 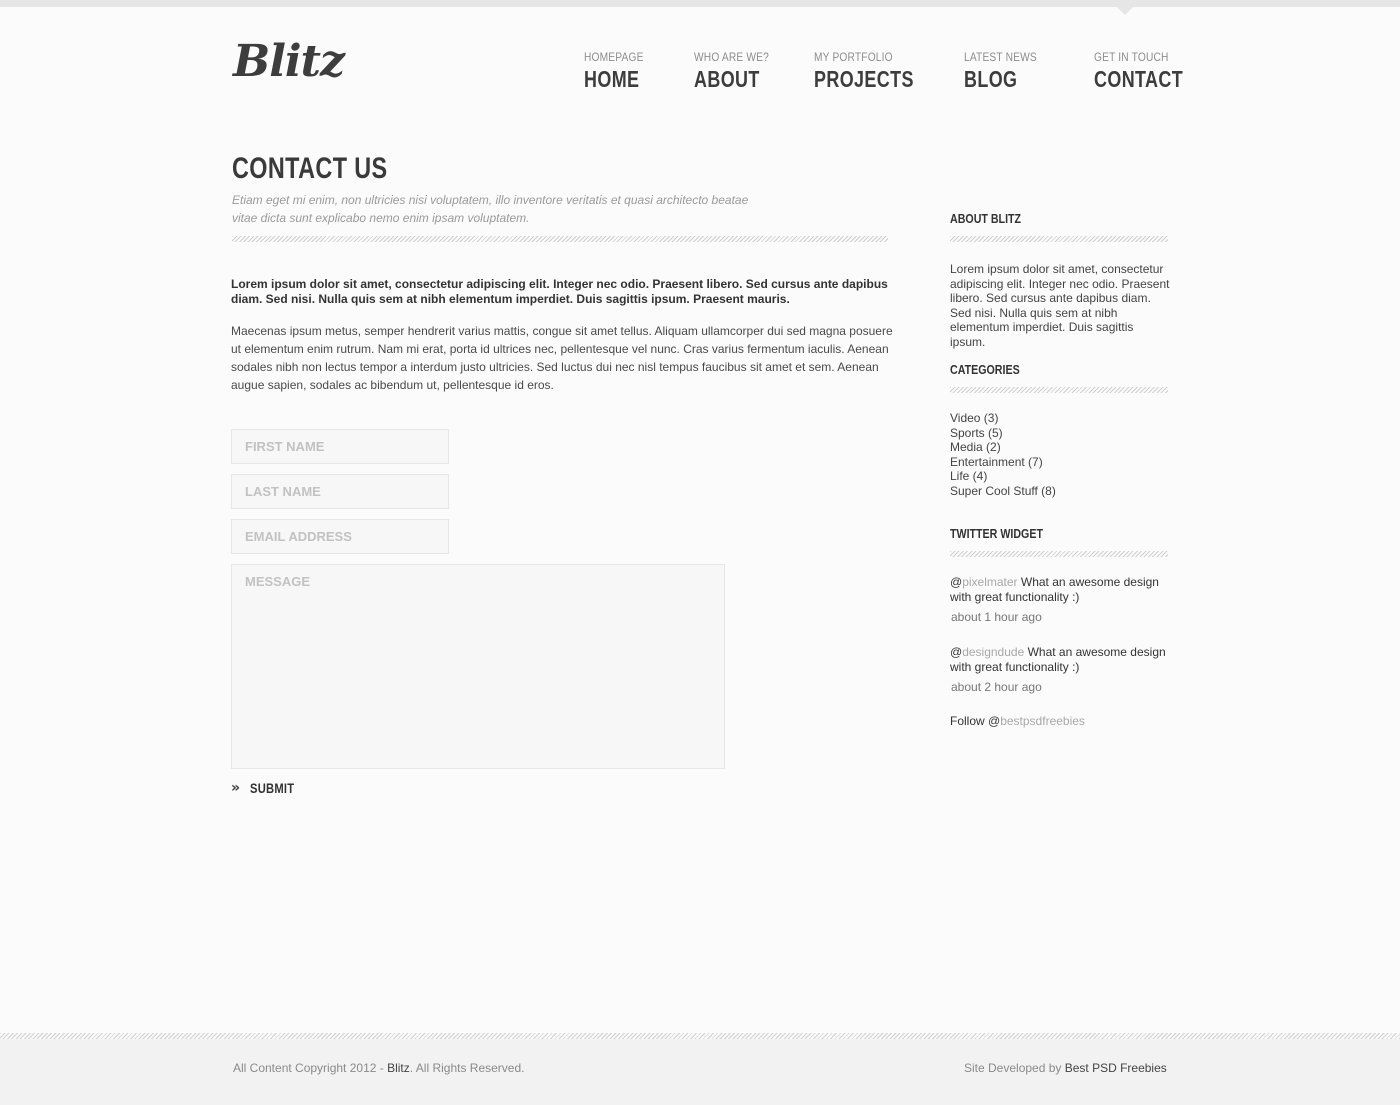 I want to click on nav-item-sub: Who are we?, so click(x=731, y=57).